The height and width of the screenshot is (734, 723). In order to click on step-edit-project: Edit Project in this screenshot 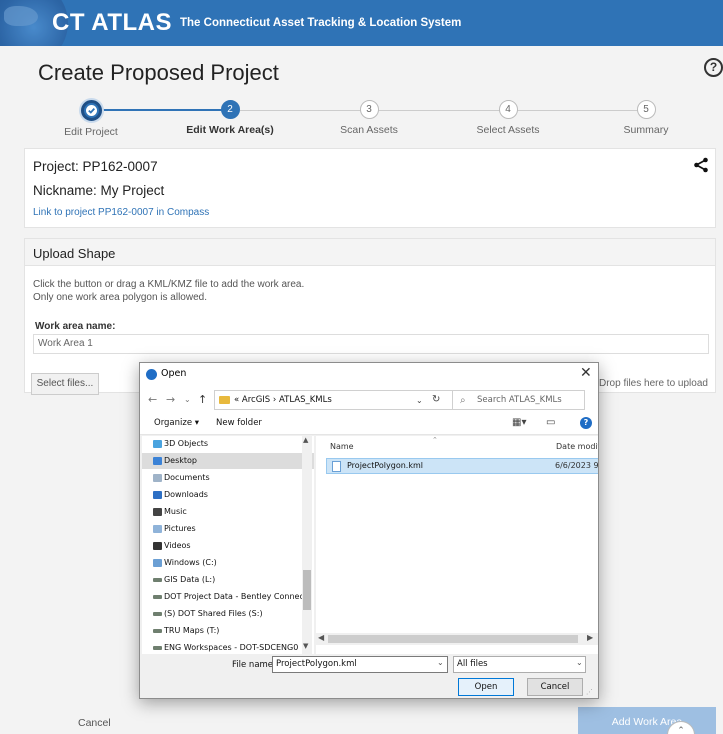, I will do `click(91, 119)`.